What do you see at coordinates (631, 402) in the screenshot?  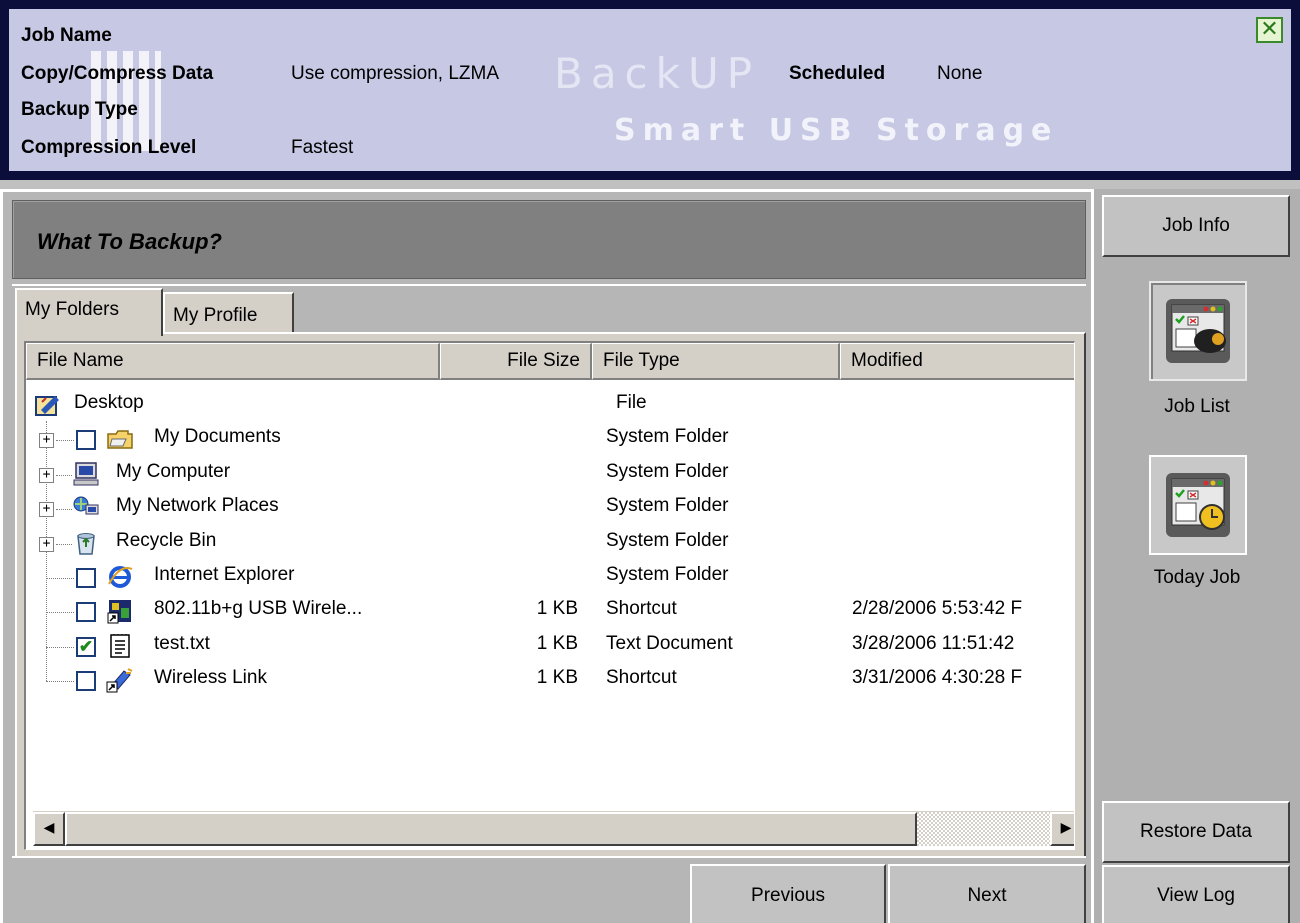 I see `file-type: File` at bounding box center [631, 402].